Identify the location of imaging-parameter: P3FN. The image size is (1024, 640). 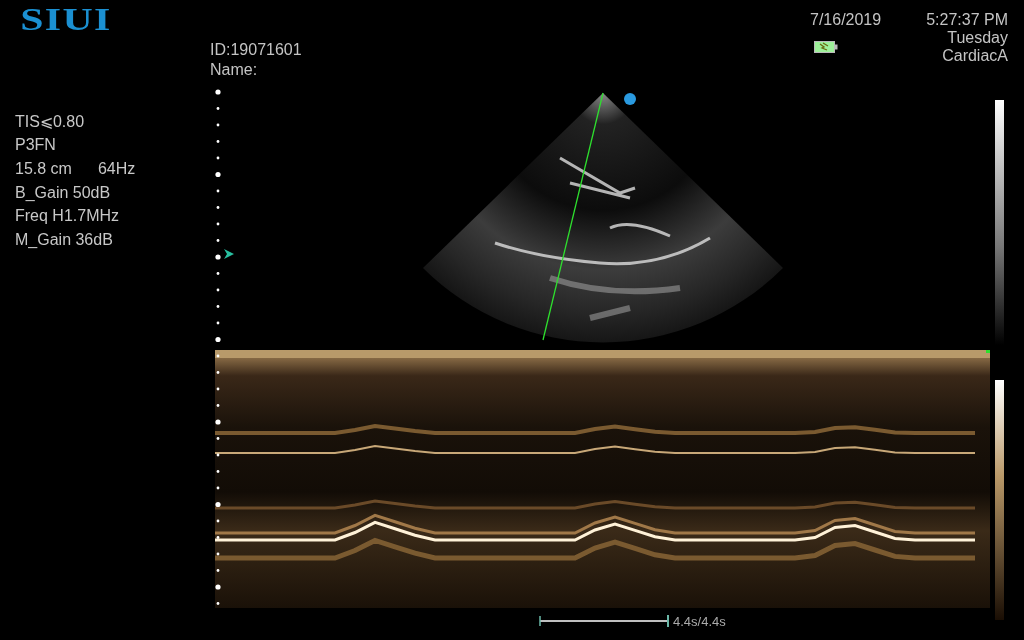
(35, 145).